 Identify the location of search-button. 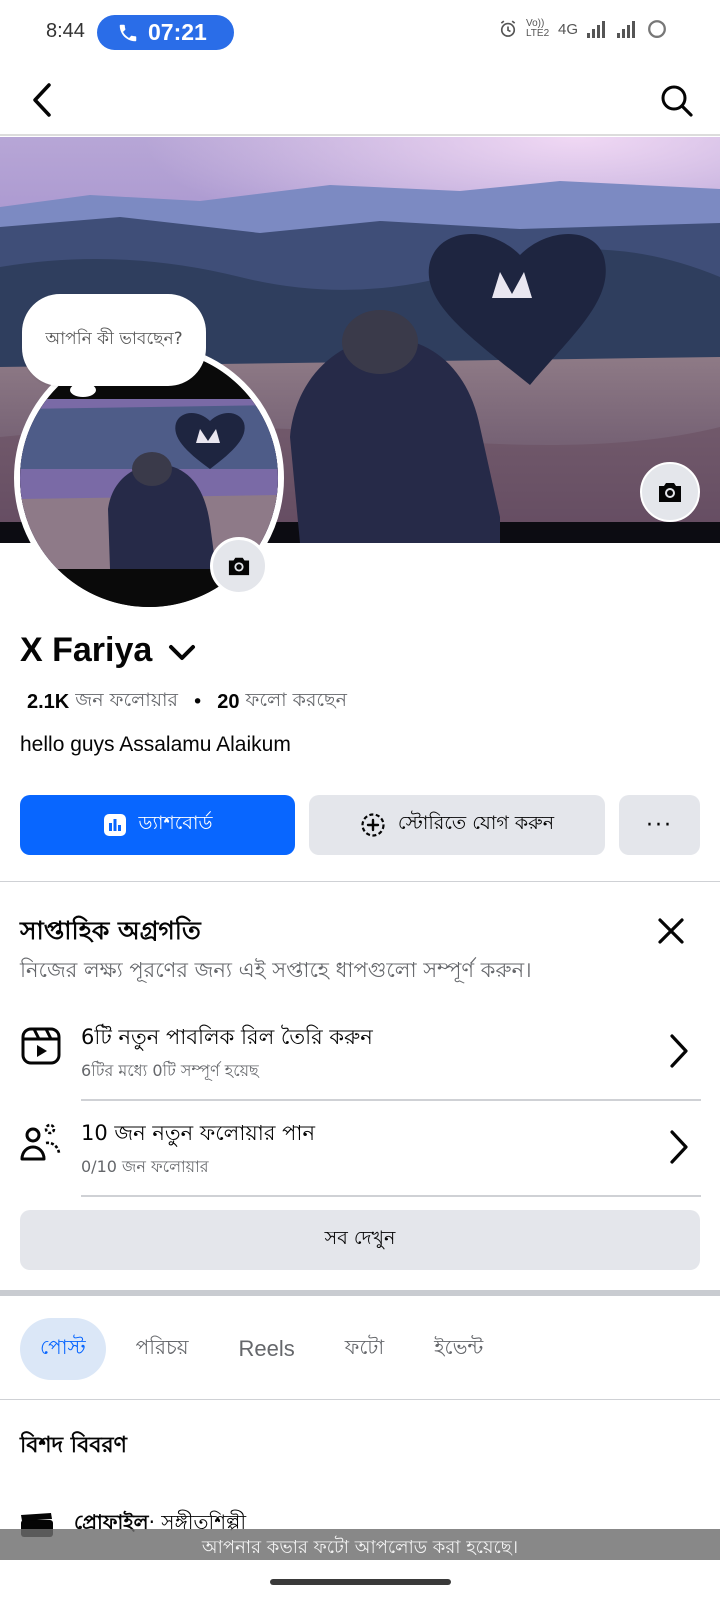
(677, 101).